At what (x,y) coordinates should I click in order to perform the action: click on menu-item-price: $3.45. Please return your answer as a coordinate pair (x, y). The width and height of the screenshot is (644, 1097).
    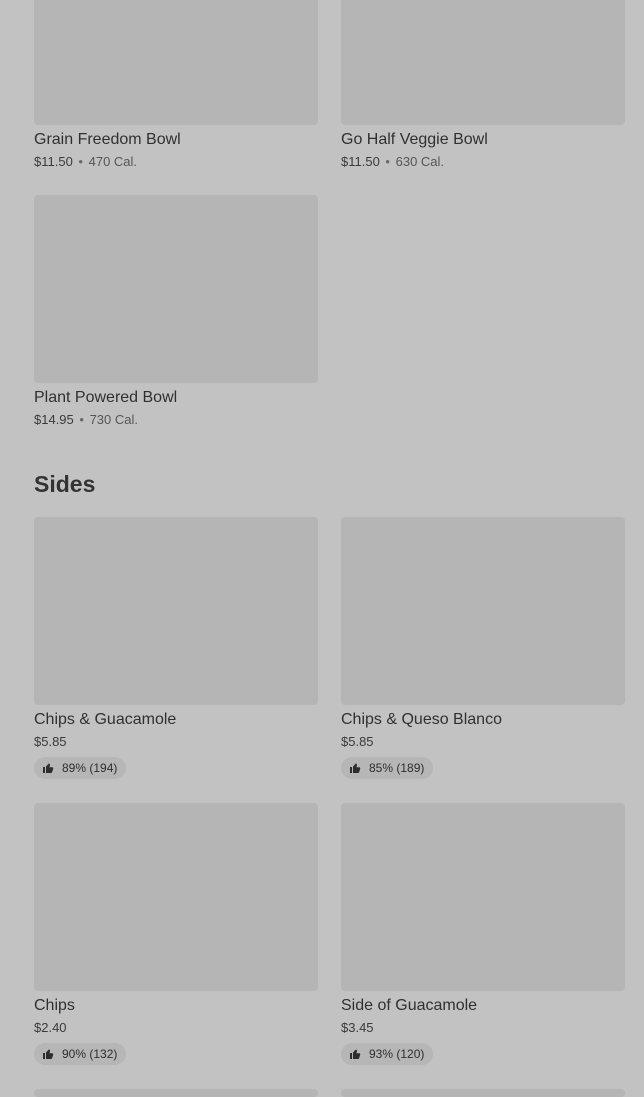
    Looking at the image, I should click on (357, 1027).